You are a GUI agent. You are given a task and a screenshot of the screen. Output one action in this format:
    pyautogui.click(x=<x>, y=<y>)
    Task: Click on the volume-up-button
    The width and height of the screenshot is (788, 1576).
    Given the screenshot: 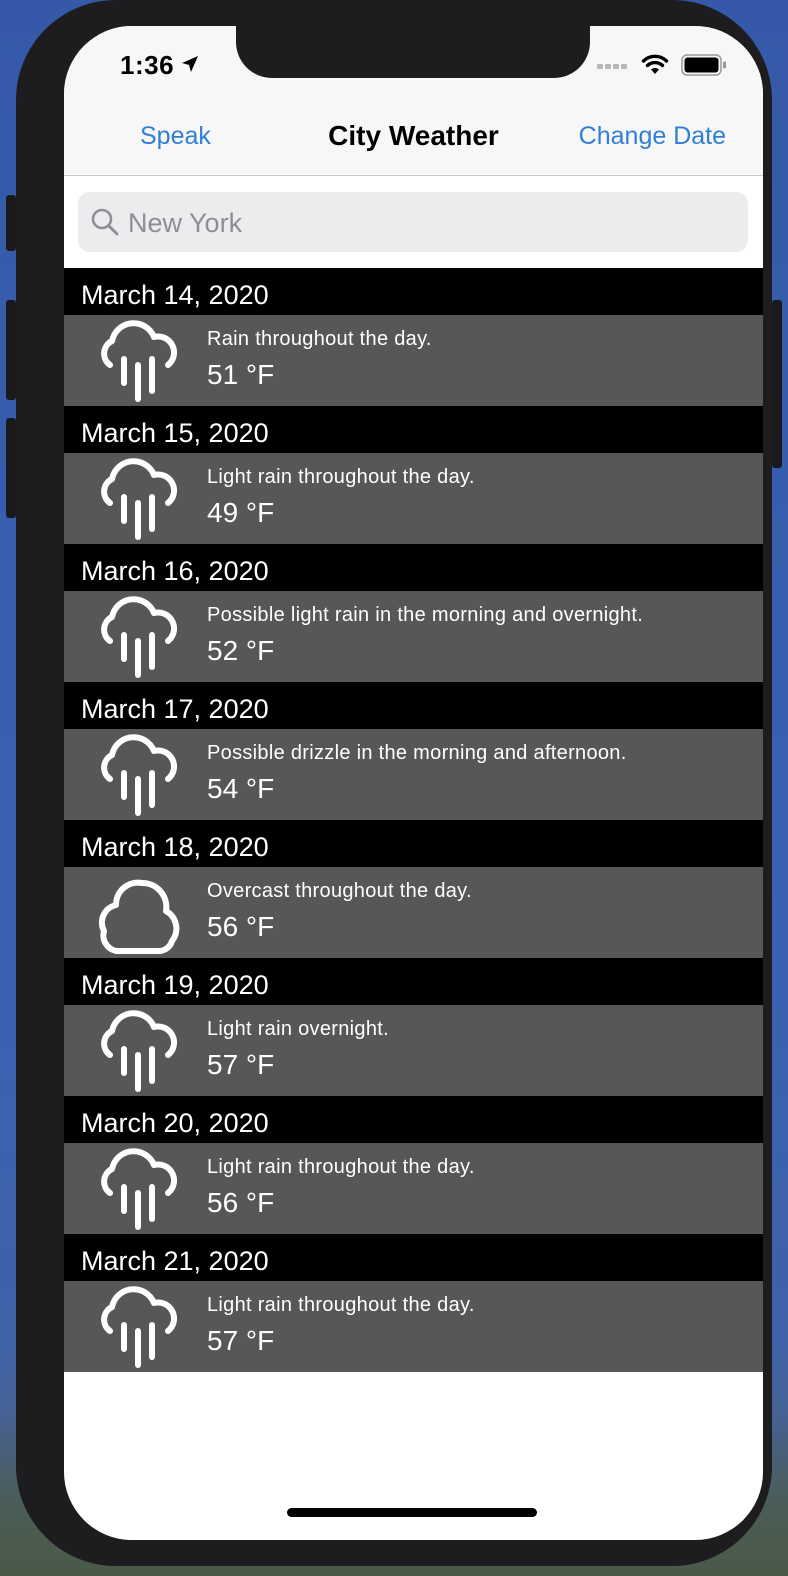 What is the action you would take?
    pyautogui.click(x=11, y=350)
    